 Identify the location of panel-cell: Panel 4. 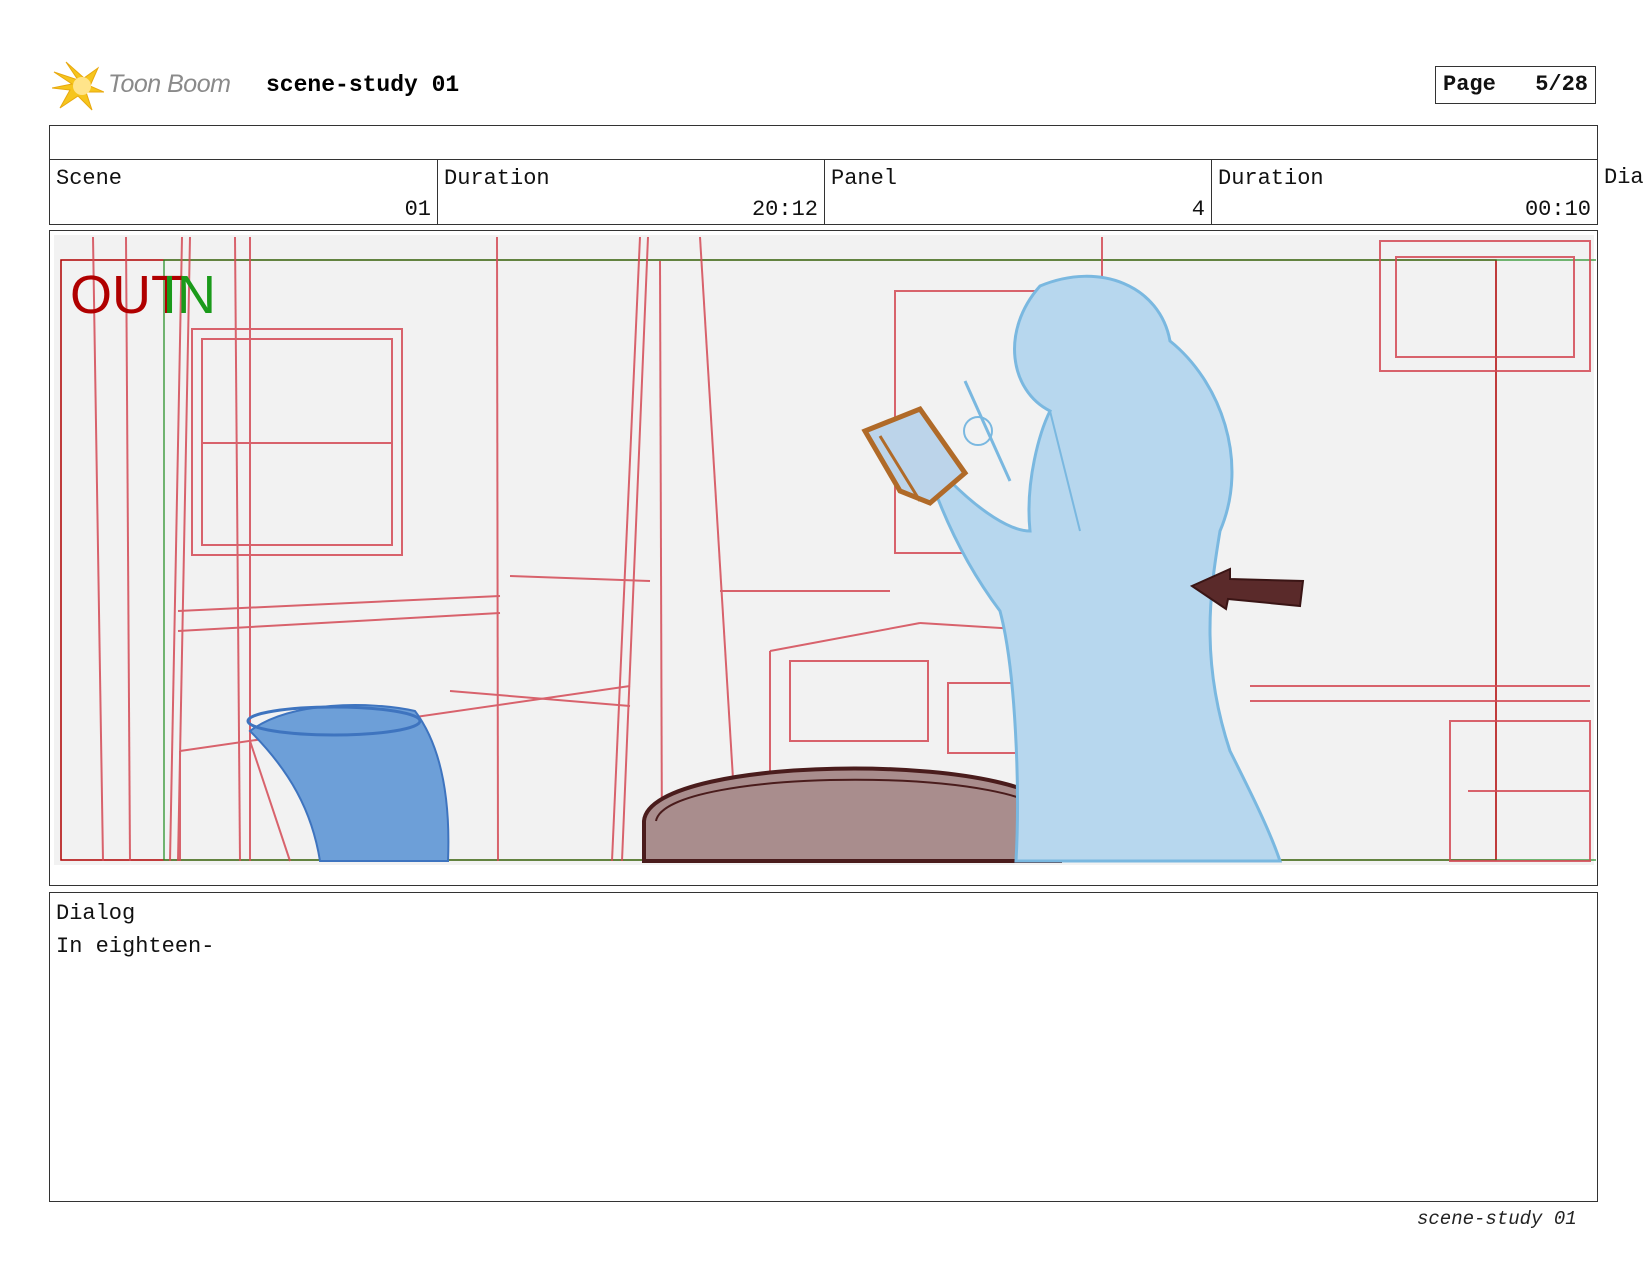
(1018, 192).